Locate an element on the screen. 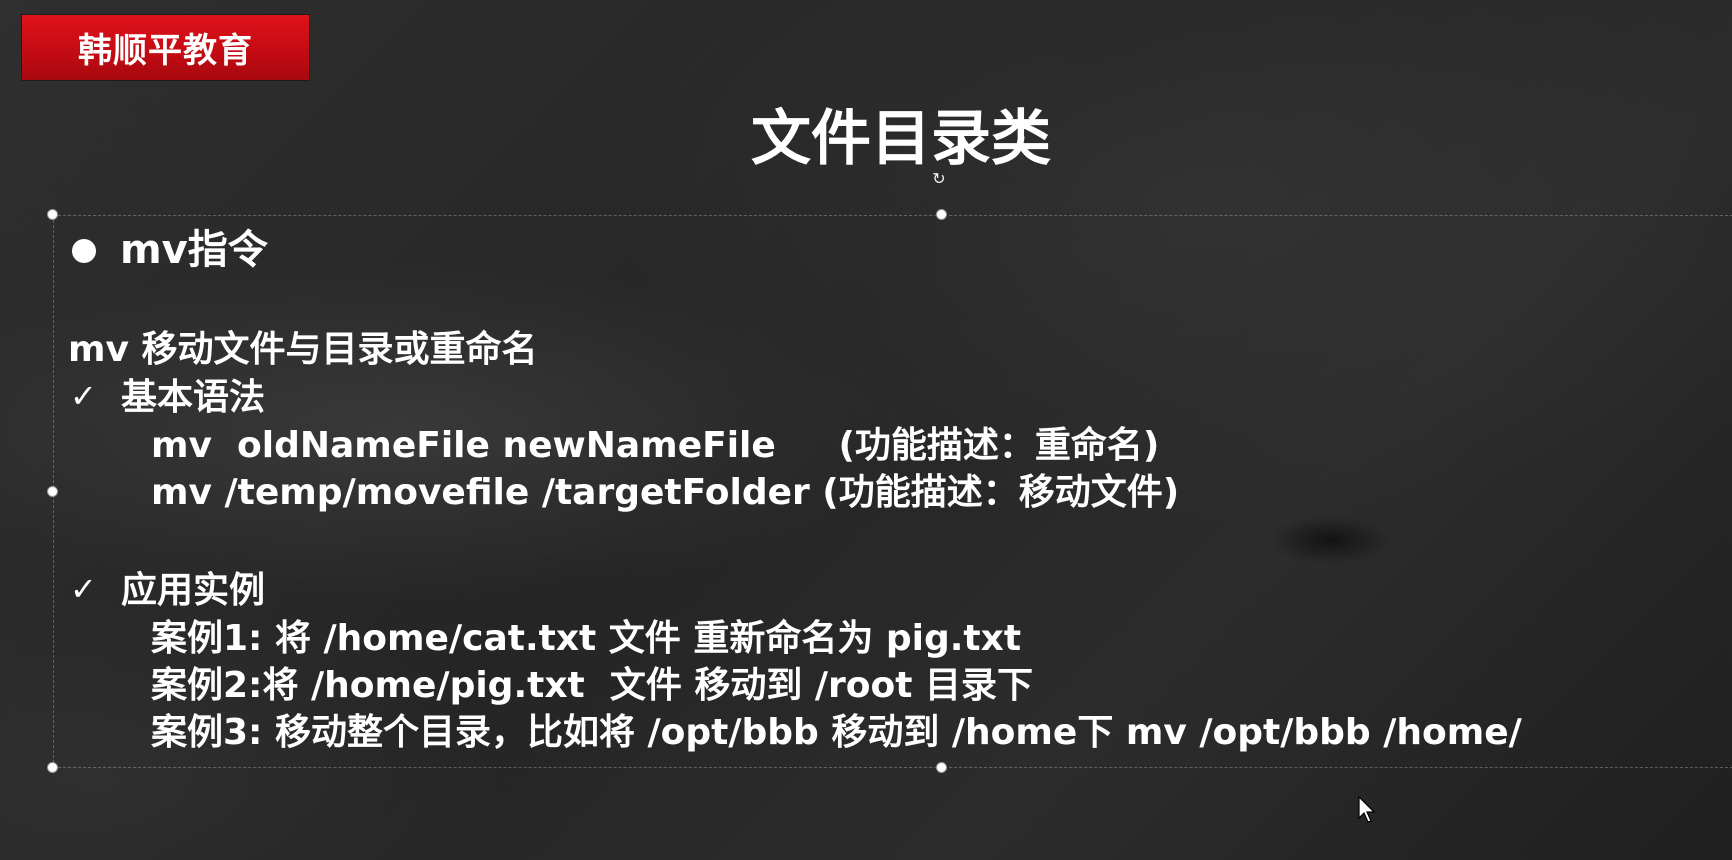 The height and width of the screenshot is (860, 1732). syntax-line: mv oldNameFile newNameFile (功能描述：重命名) is located at coordinates (655, 445).